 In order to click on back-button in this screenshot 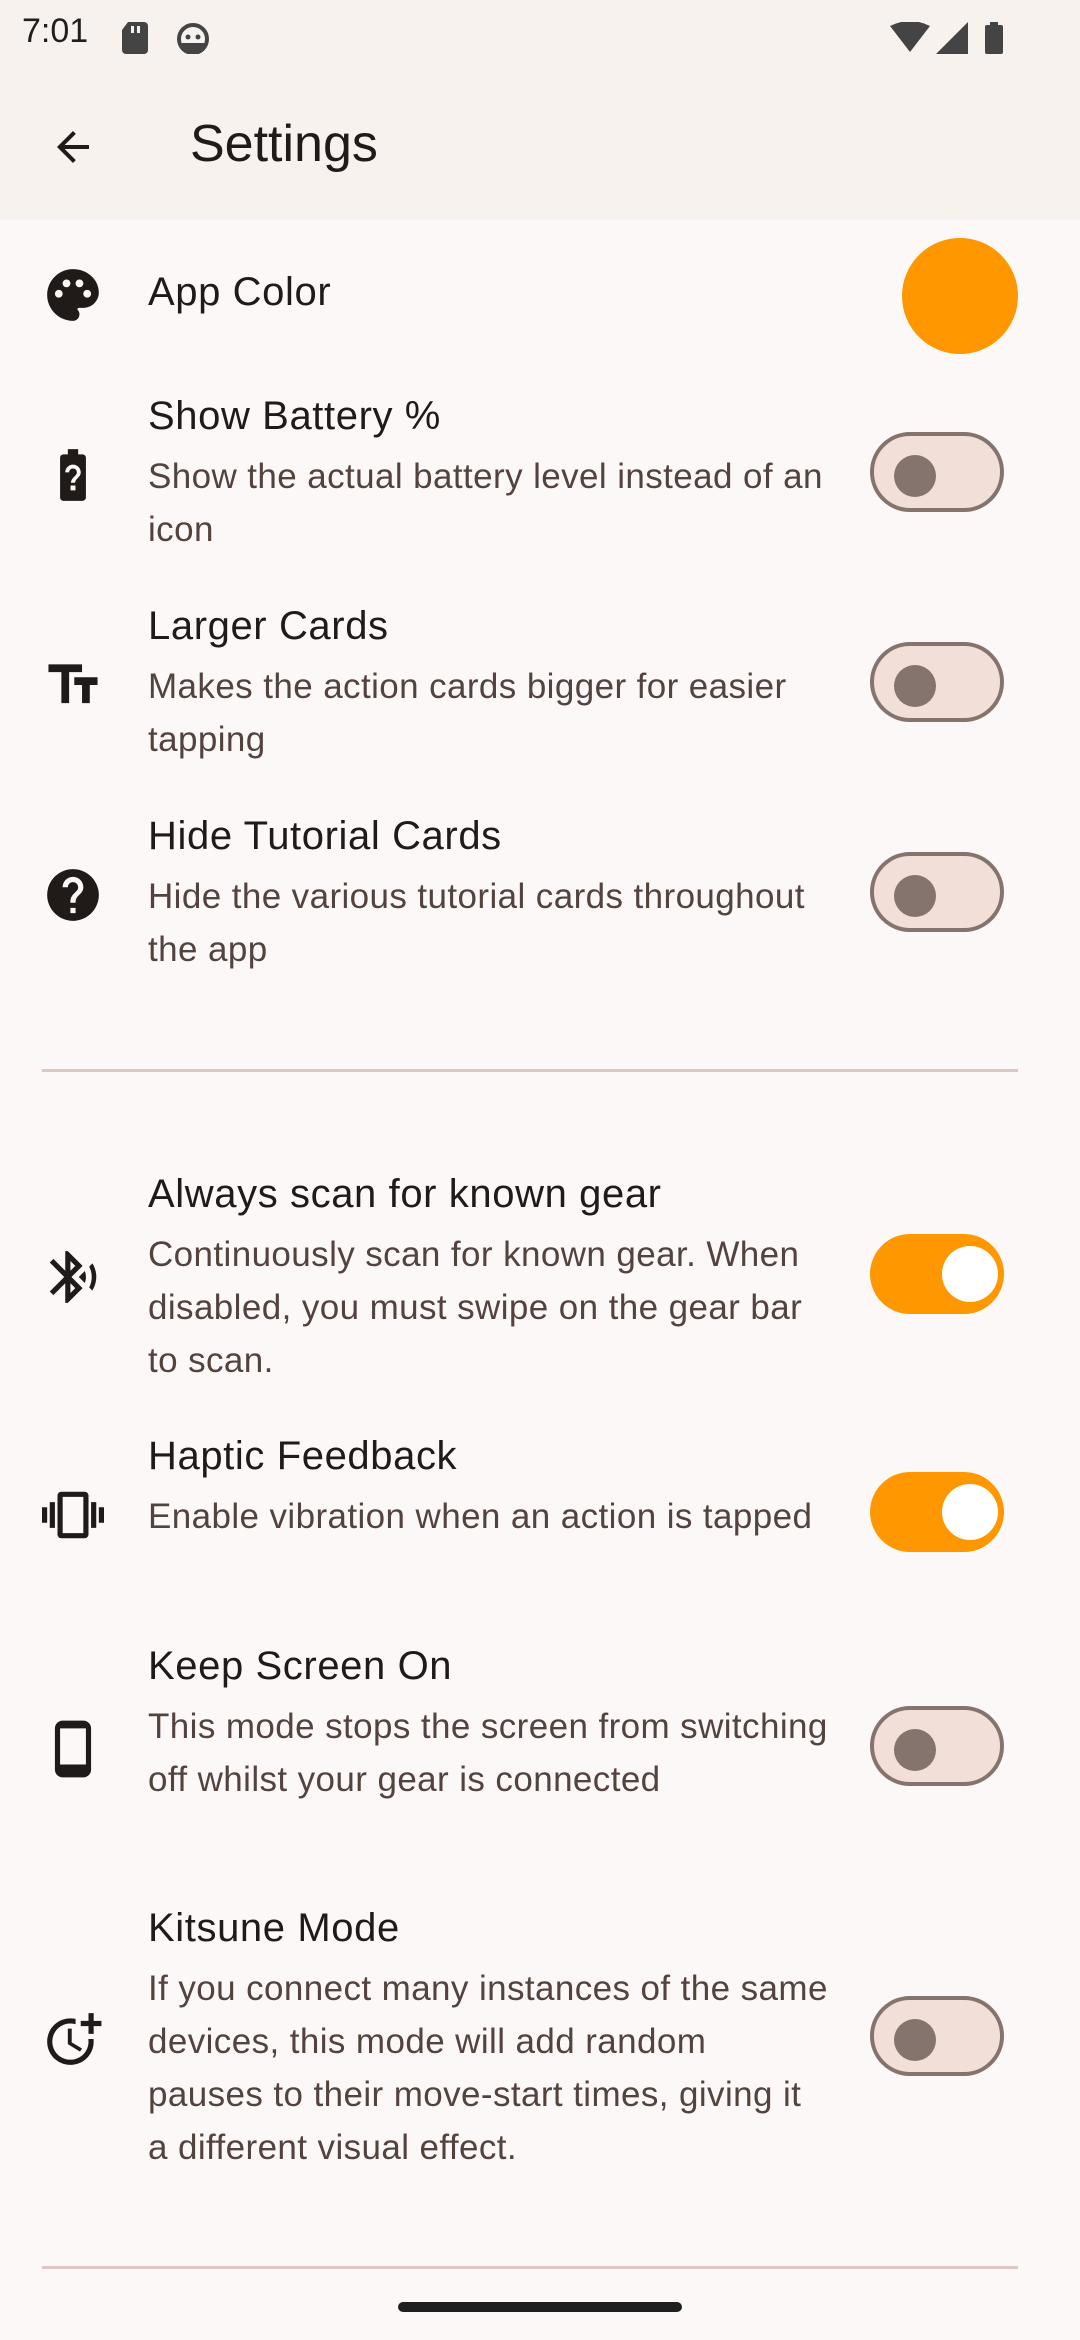, I will do `click(73, 147)`.